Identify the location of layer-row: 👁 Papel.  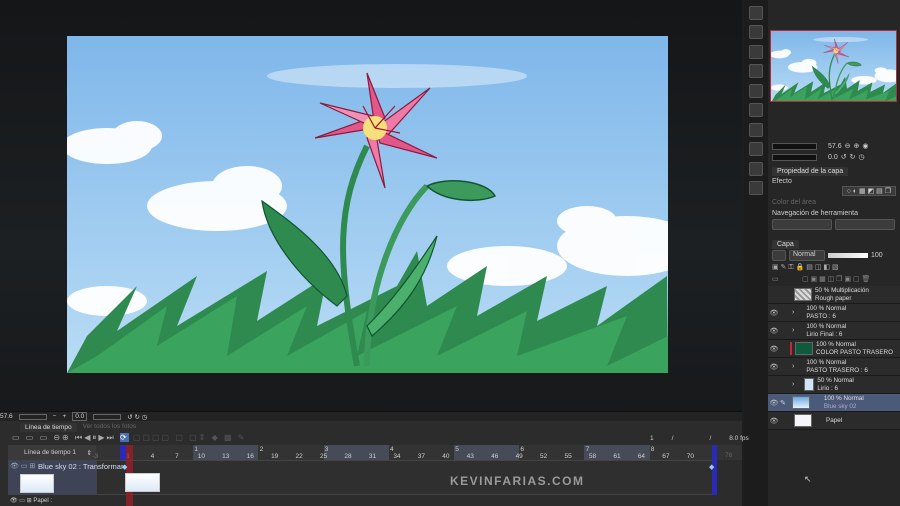
(834, 421).